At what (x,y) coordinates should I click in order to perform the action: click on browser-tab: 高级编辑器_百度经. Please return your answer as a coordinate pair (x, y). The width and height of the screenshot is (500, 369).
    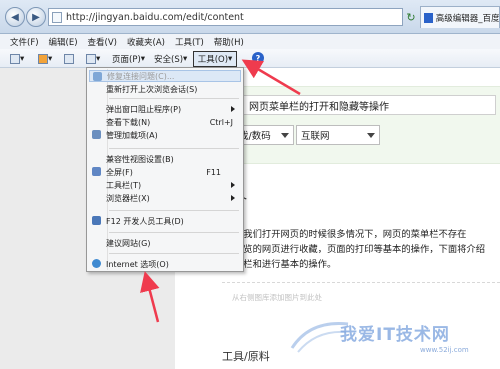
    Looking at the image, I should click on (460, 17).